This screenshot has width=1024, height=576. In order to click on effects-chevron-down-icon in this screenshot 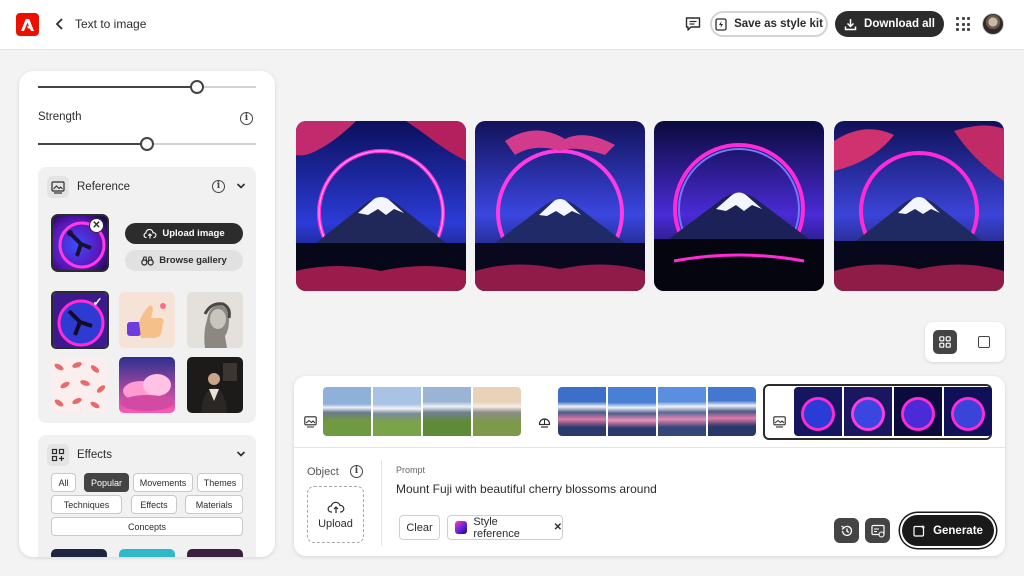, I will do `click(241, 454)`.